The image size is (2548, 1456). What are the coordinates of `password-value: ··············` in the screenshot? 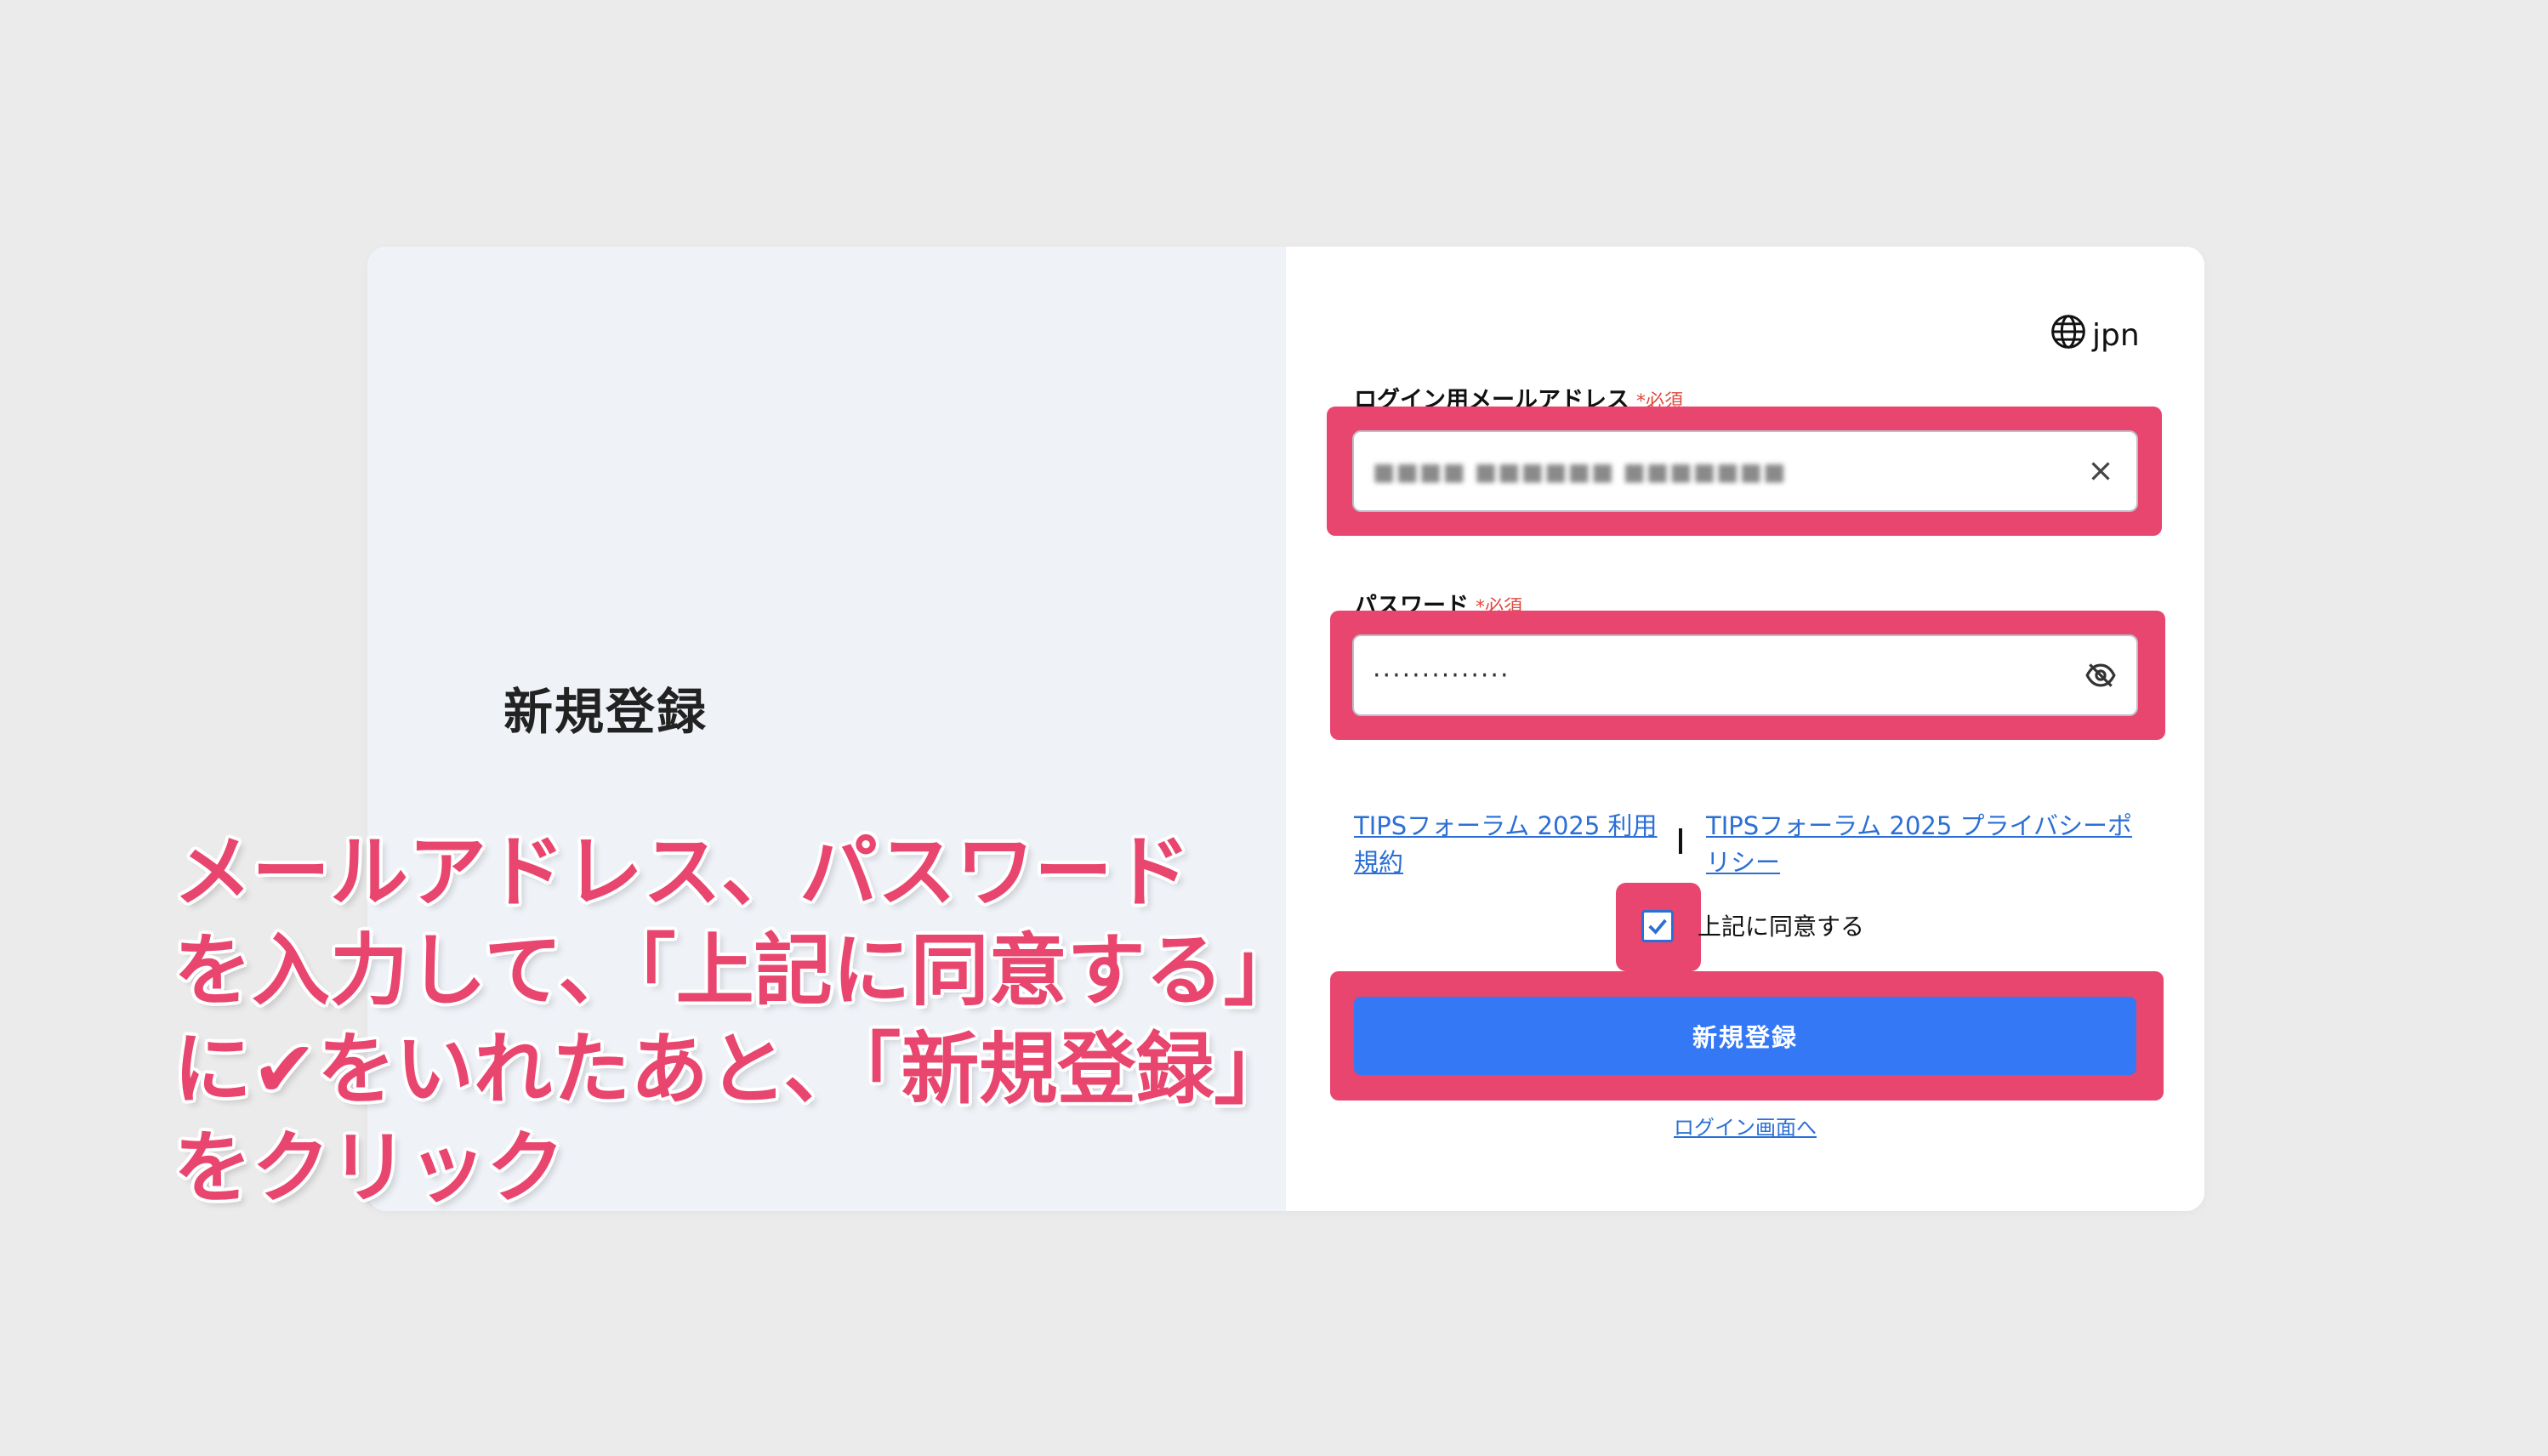 It's located at (1441, 675).